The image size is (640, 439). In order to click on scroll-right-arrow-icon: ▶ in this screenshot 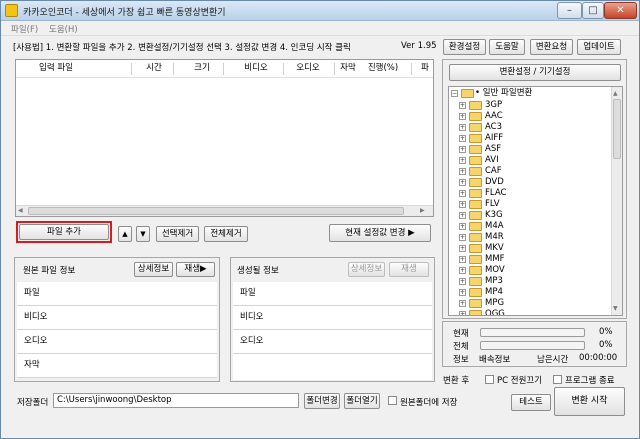, I will do `click(424, 211)`.